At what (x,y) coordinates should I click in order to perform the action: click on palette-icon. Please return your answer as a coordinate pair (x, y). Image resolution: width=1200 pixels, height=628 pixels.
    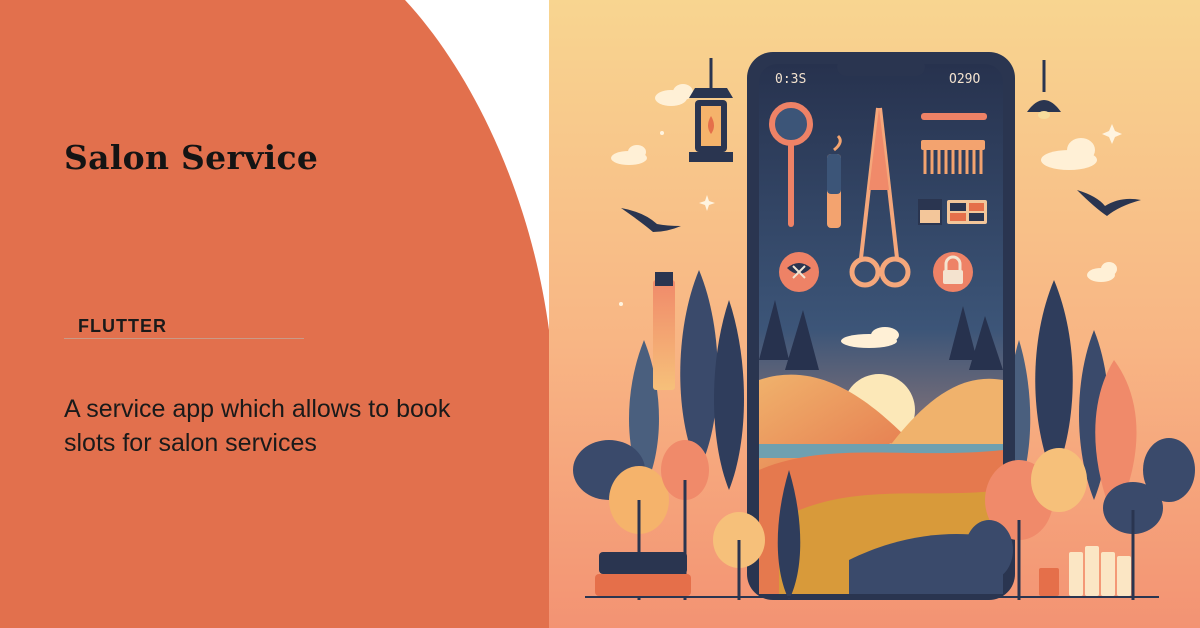
    Looking at the image, I should click on (952, 212).